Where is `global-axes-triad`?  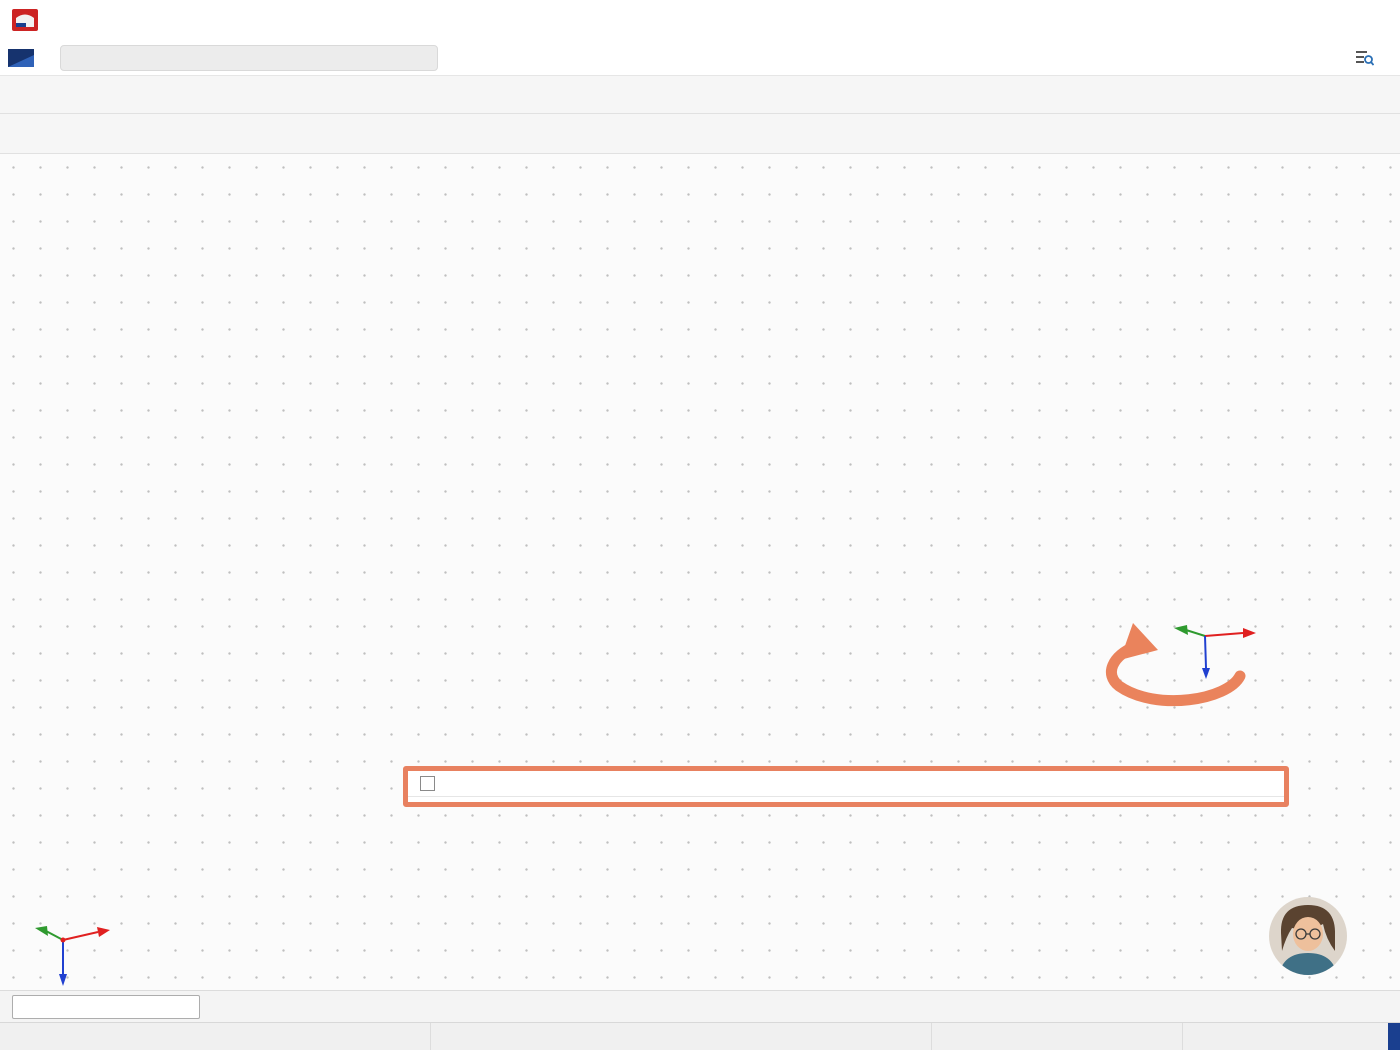
global-axes-triad is located at coordinates (72, 956).